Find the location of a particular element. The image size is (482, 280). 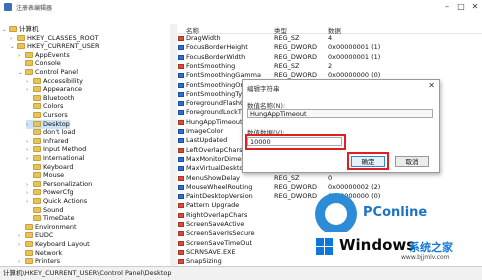

value-row: MenuShowDelay REG_SZ 0 is located at coordinates (330, 178).